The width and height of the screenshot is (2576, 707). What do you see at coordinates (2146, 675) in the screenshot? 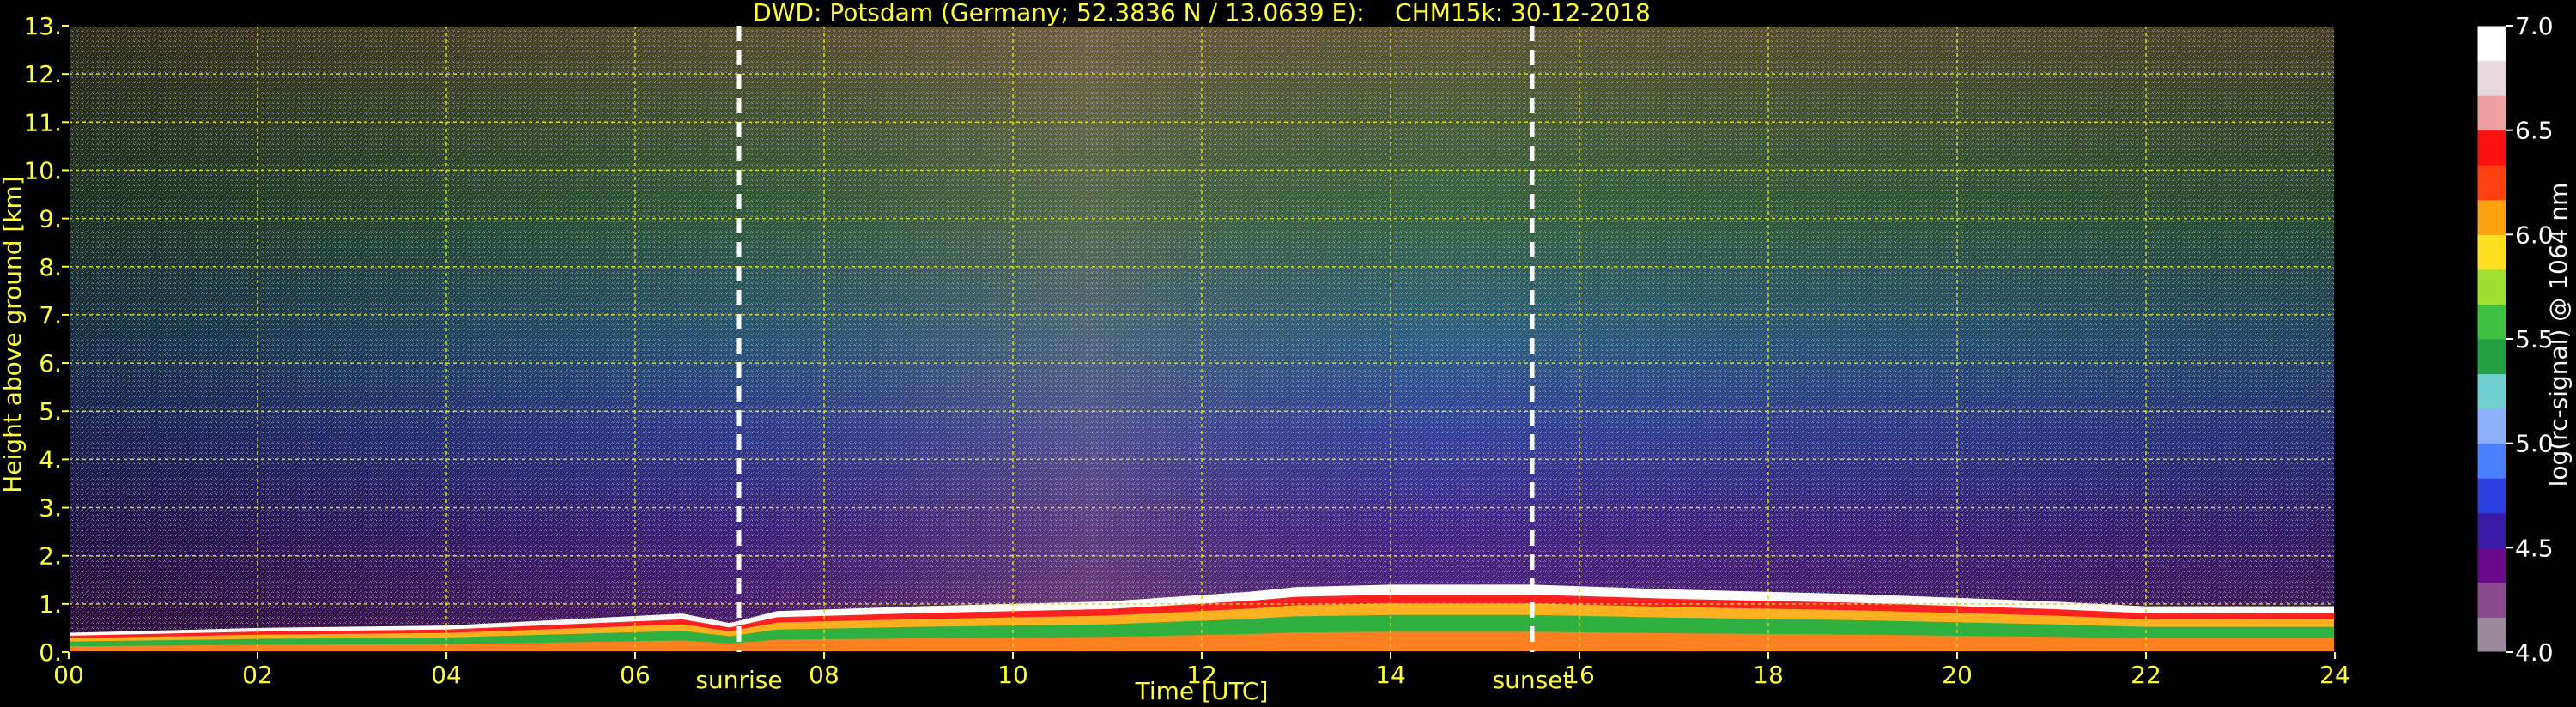
I see `x-tick-label: 22` at bounding box center [2146, 675].